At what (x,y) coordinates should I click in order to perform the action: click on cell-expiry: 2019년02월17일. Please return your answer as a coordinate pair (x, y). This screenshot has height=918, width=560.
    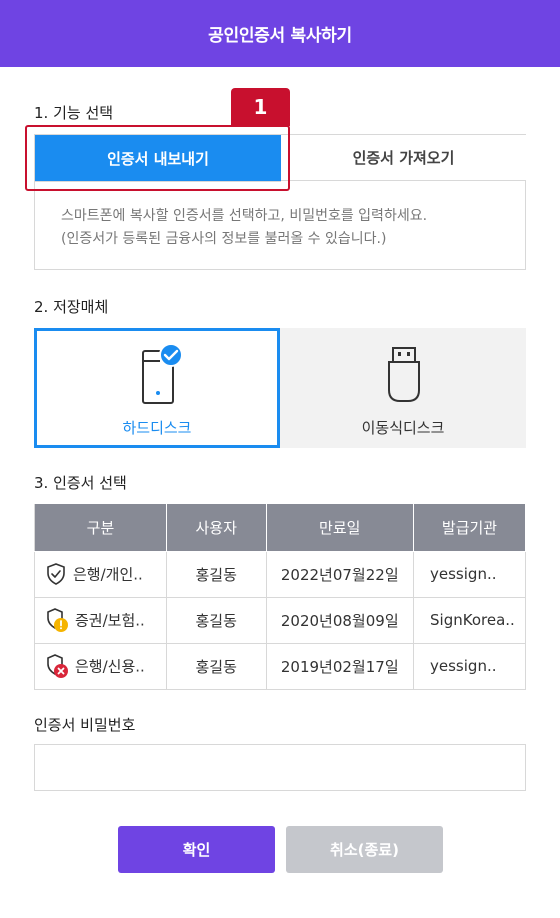
    Looking at the image, I should click on (340, 666).